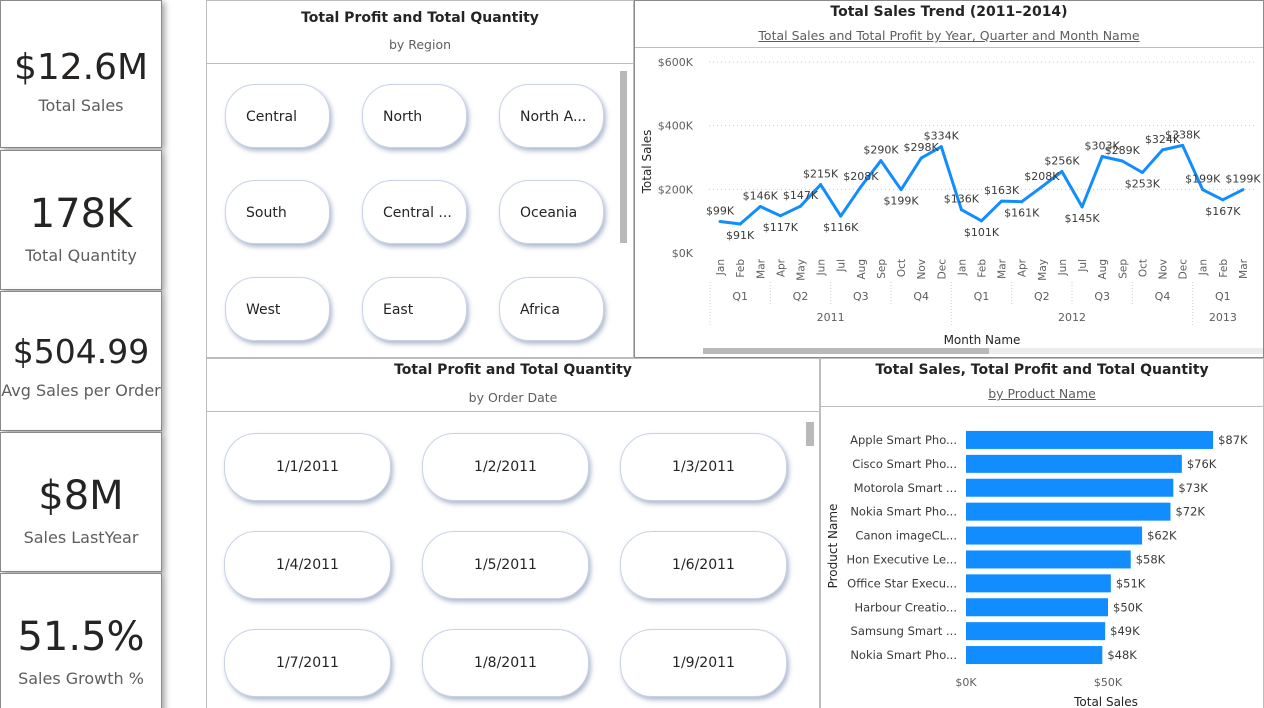 This screenshot has width=1264, height=708. What do you see at coordinates (551, 309) in the screenshot?
I see `region-button-africa: Africa` at bounding box center [551, 309].